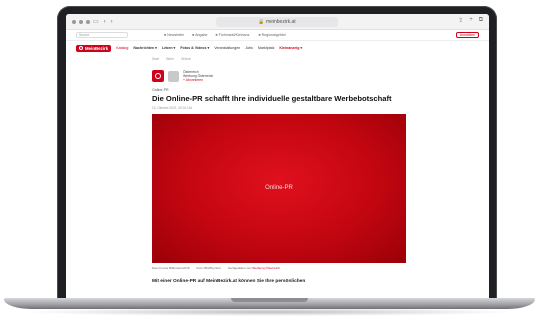 The height and width of the screenshot is (321, 539). I want to click on breadcrumb-item: Start, so click(155, 59).